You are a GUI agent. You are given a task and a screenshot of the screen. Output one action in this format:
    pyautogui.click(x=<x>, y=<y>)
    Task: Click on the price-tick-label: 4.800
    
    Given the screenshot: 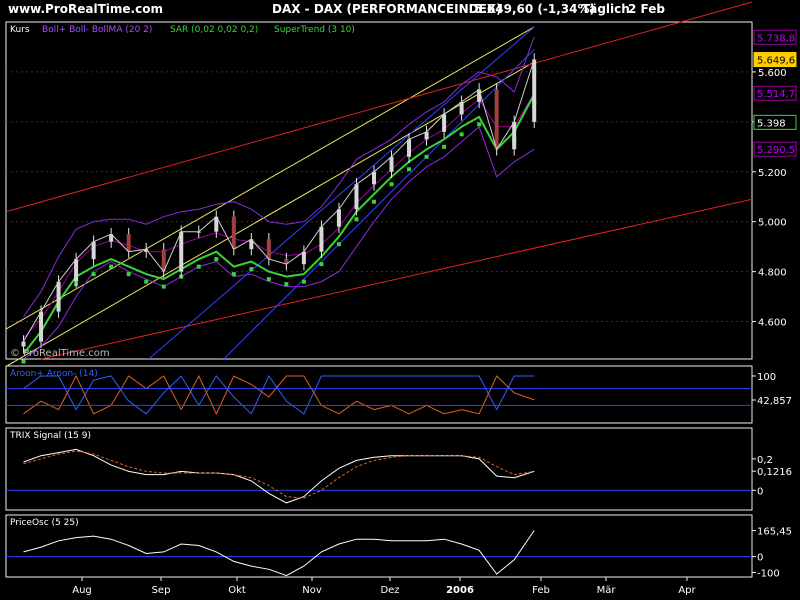 What is the action you would take?
    pyautogui.click(x=772, y=273)
    